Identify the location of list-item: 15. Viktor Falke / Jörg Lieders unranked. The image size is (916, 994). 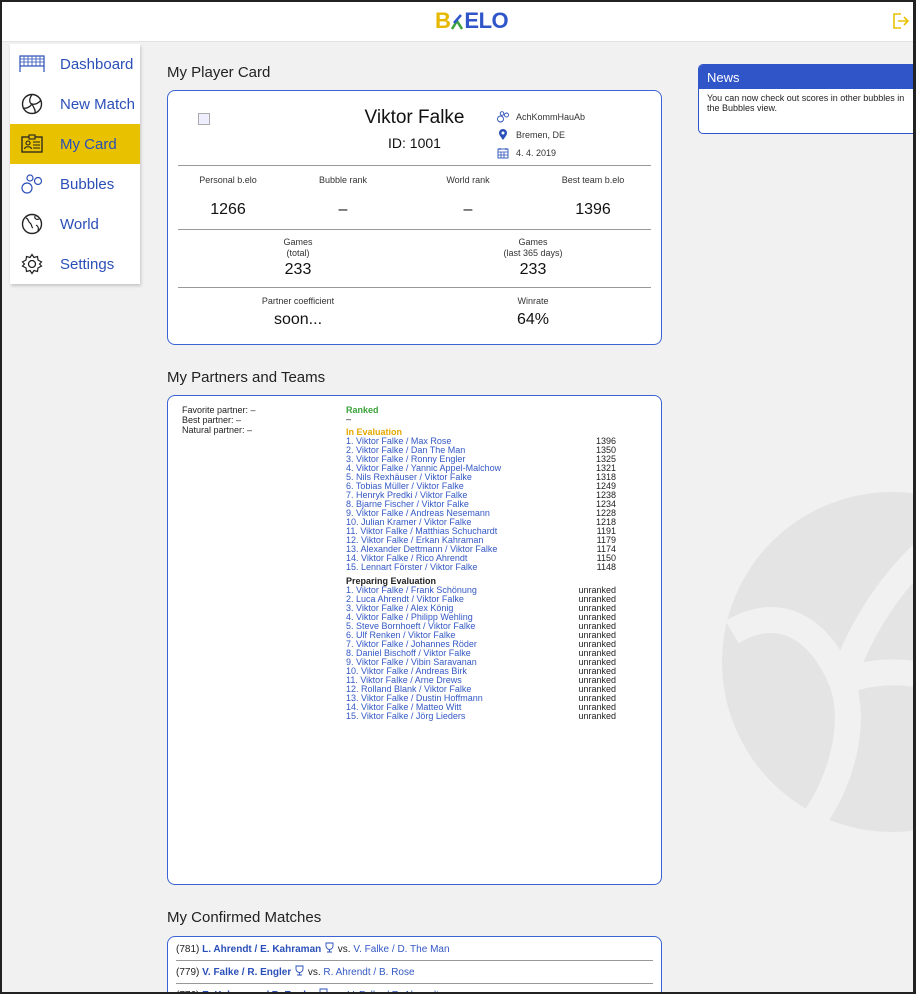
(481, 716).